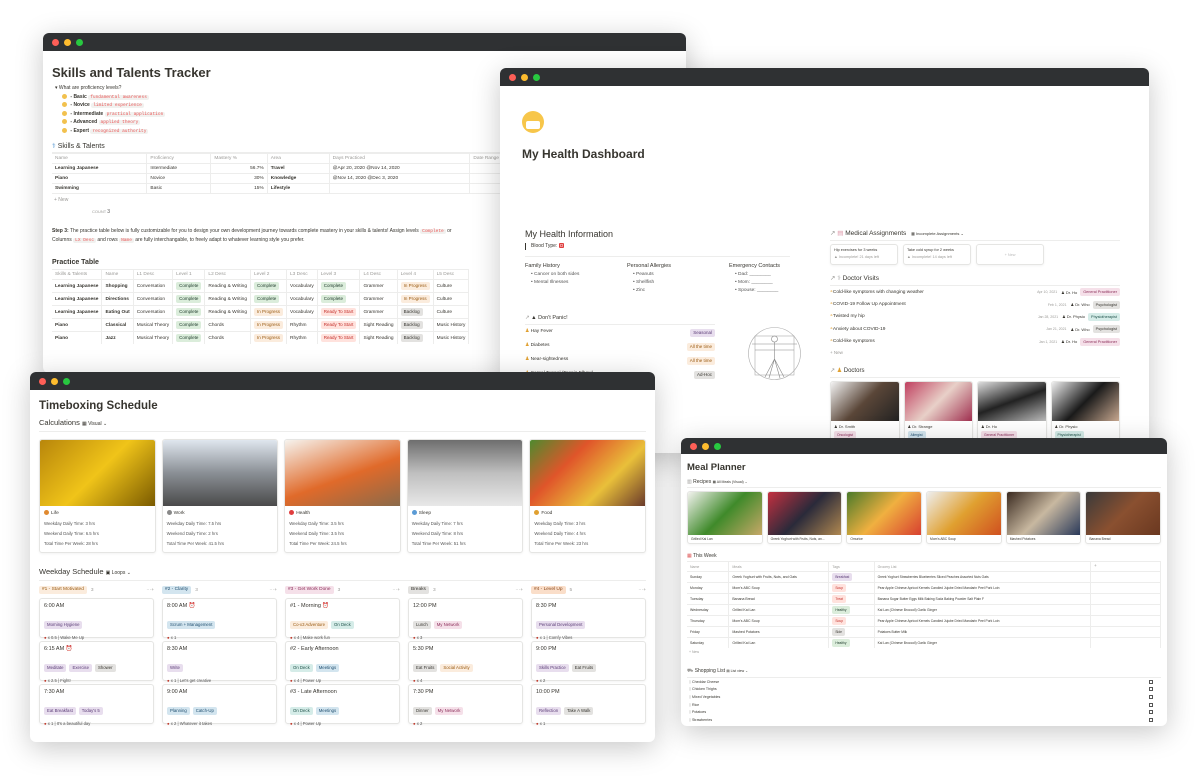 The height and width of the screenshot is (780, 1200). I want to click on column-header: Level 3, so click(339, 274).